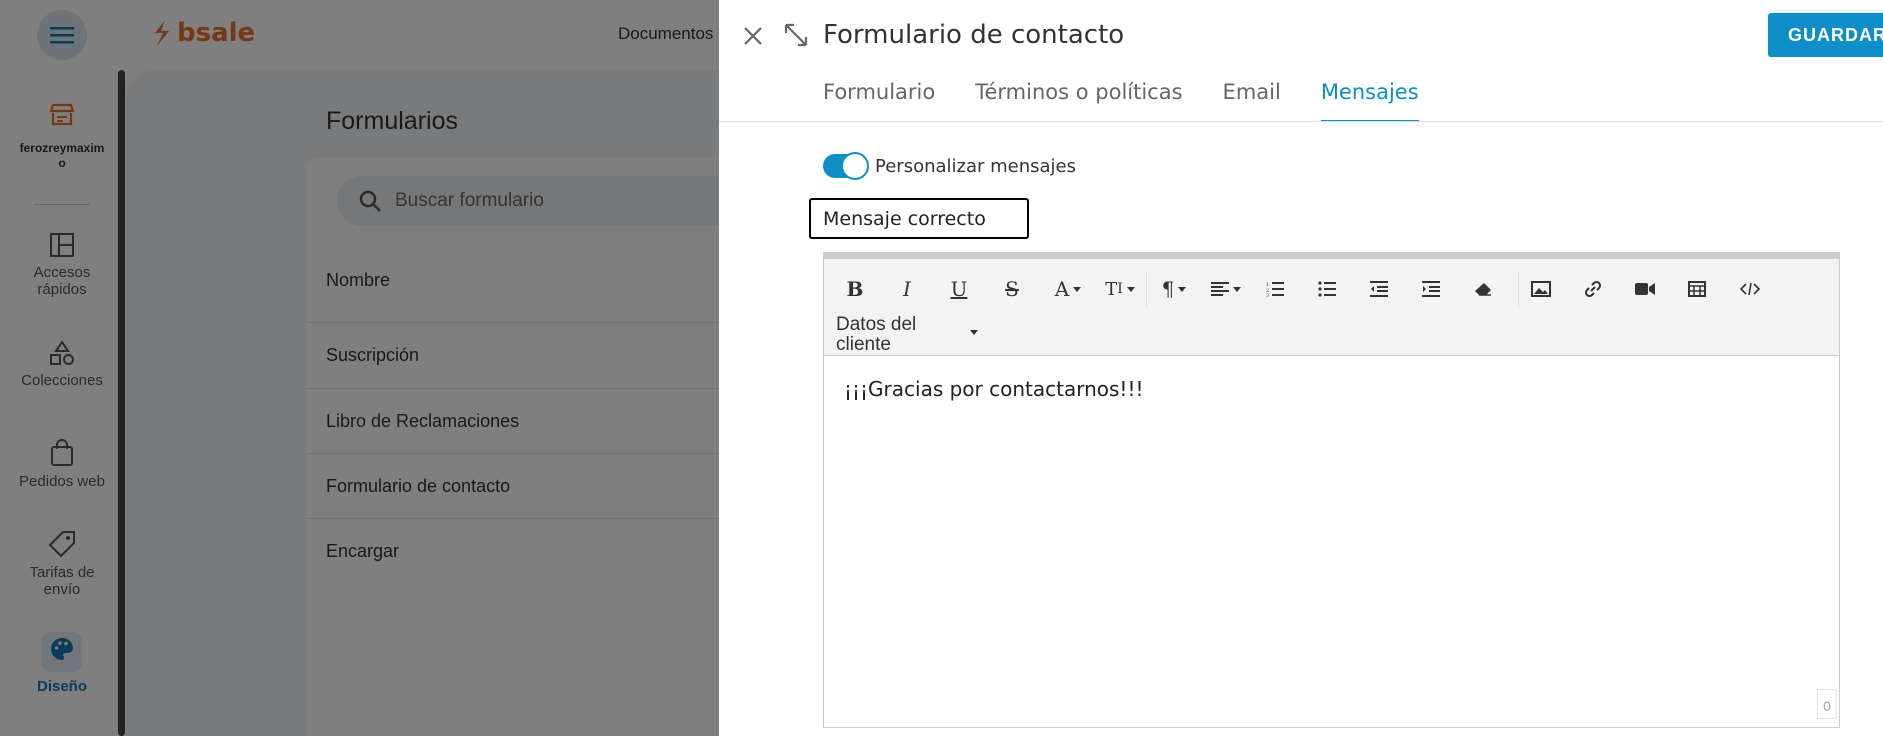 This screenshot has width=1883, height=736. I want to click on outdent-icon, so click(1379, 289).